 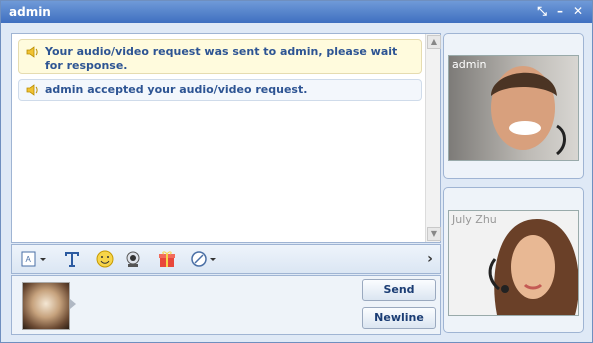 I want to click on remote-video: admin, so click(x=513, y=108).